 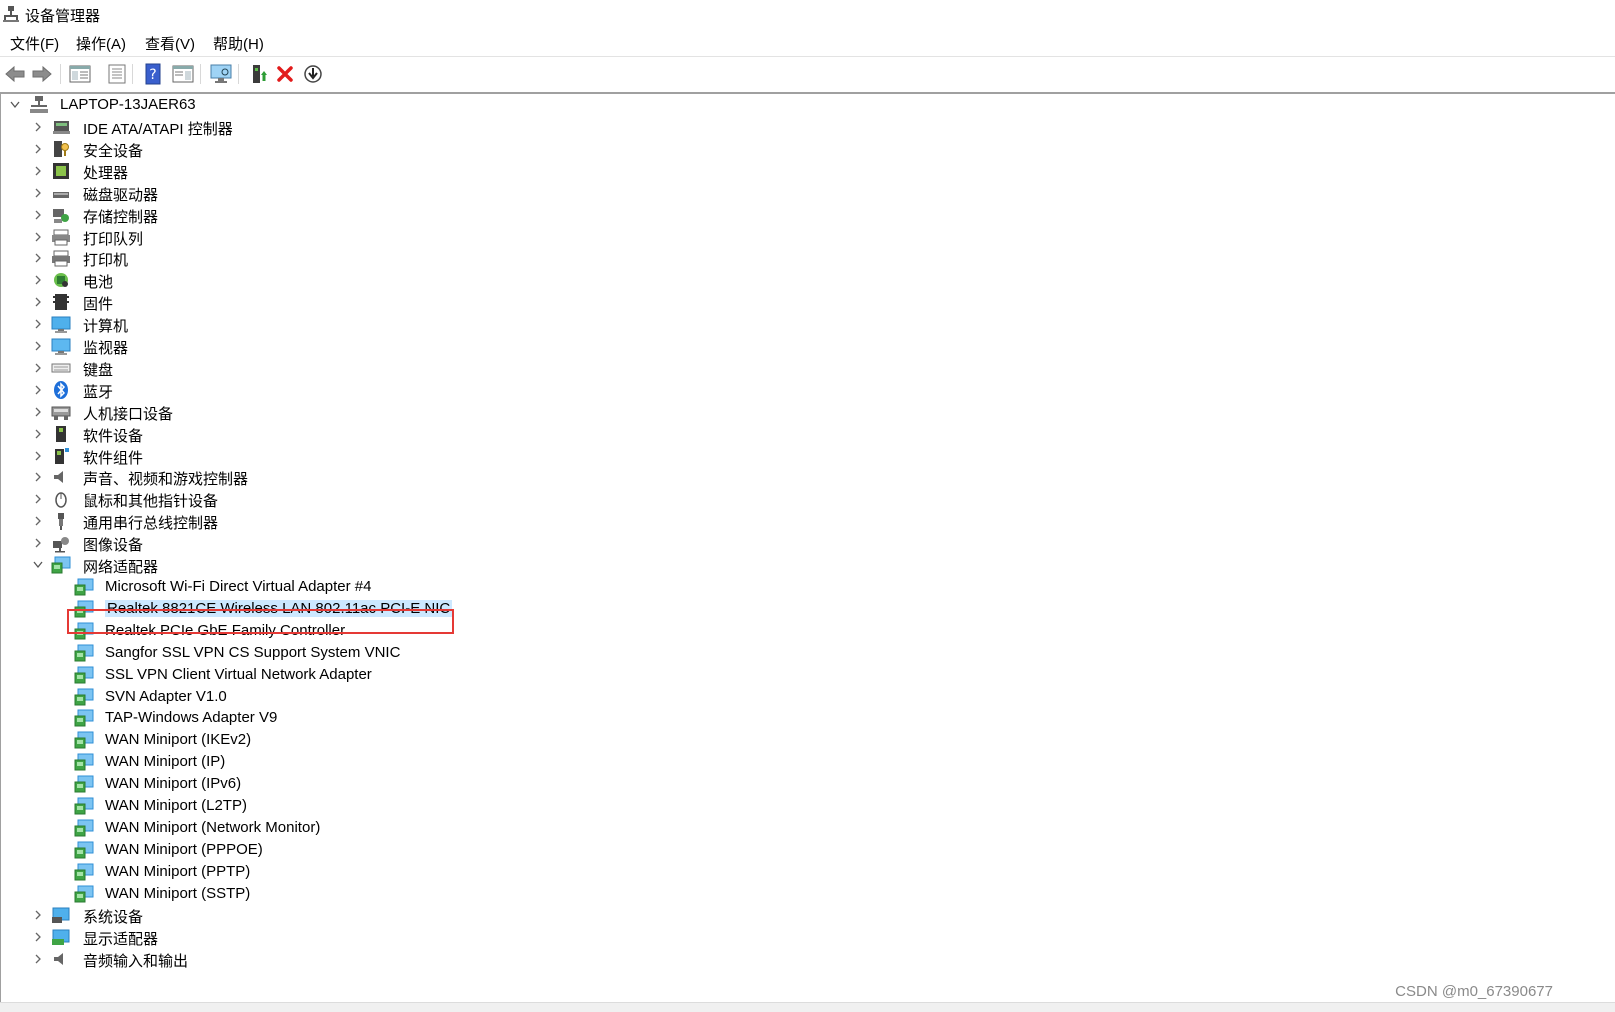 I want to click on category-node: 软件设备, so click(x=201, y=434).